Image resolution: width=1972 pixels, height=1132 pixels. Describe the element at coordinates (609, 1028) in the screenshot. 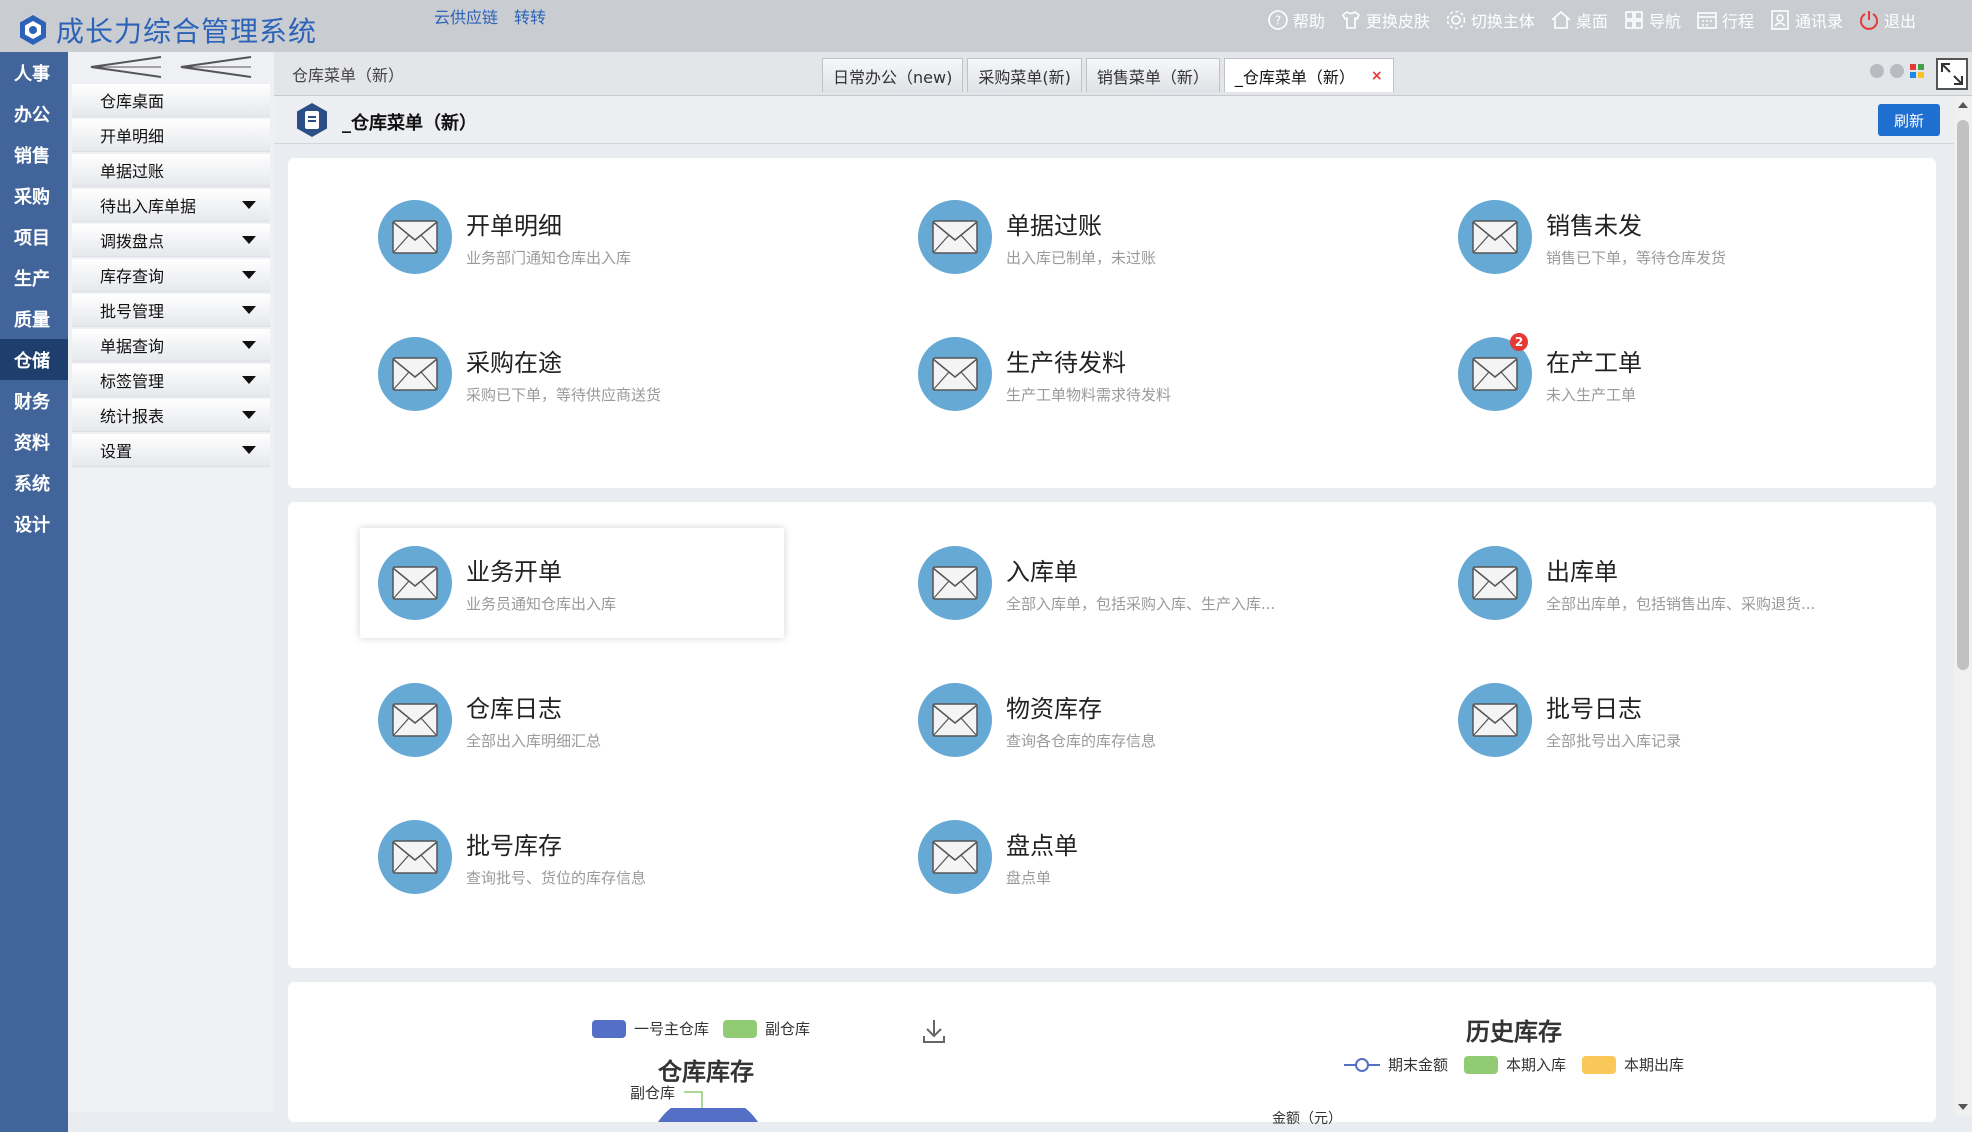

I see `legend-swatch-main-warehouse` at that location.